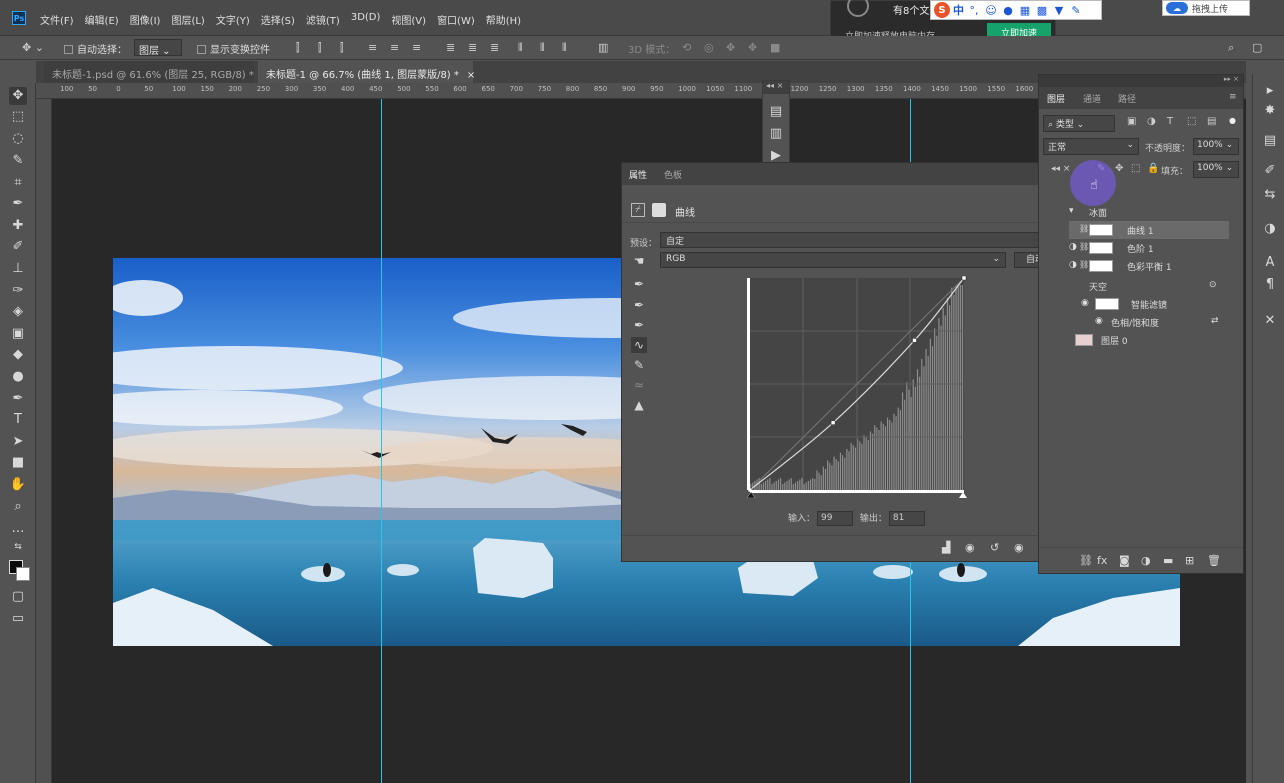  Describe the element at coordinates (1170, 121) in the screenshot. I see `filter-type-icon: T` at that location.